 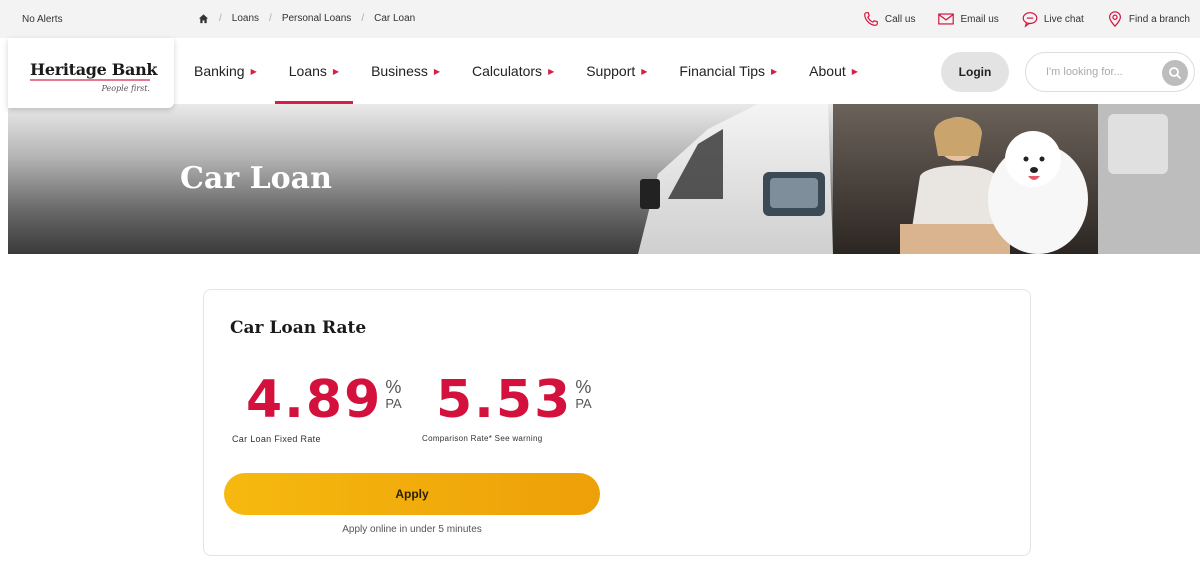 I want to click on comparison-rate-period: PA, so click(x=583, y=403).